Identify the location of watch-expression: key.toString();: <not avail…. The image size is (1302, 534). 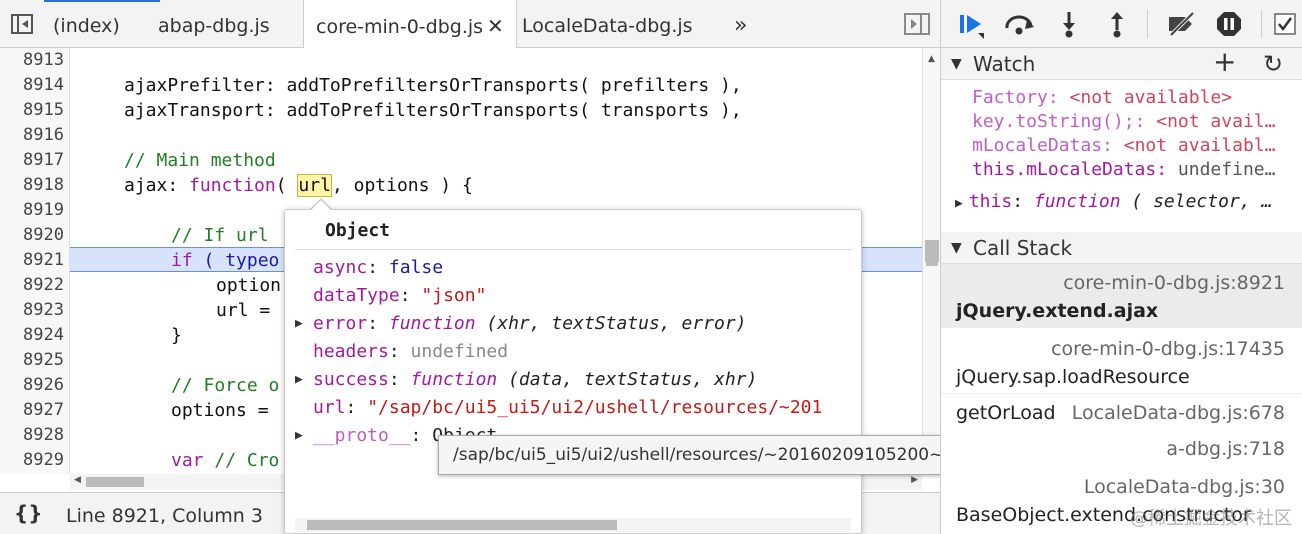
(1137, 122).